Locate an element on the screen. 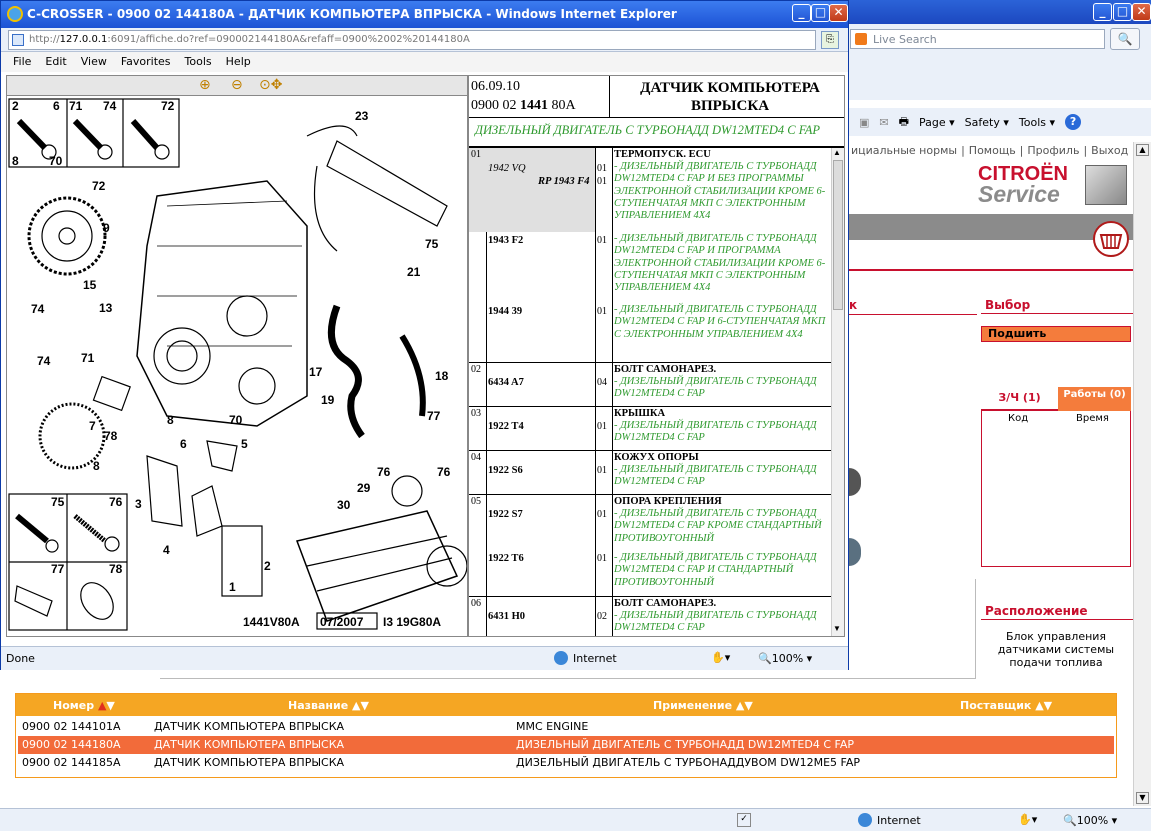 Image resolution: width=1151 pixels, height=831 pixels. part-ref: RP 1943 F4 is located at coordinates (564, 181).